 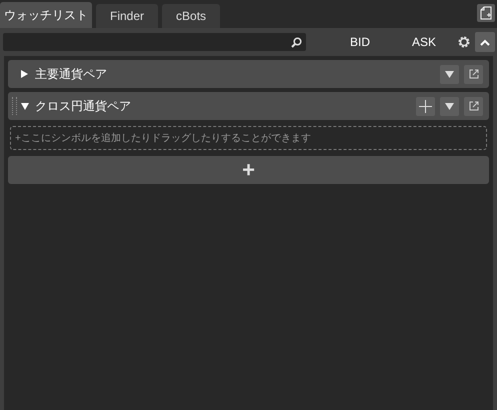 I want to click on drop-hint: +ここにシンボルを追加したりドラッグしたりすることができます, so click(x=248, y=138).